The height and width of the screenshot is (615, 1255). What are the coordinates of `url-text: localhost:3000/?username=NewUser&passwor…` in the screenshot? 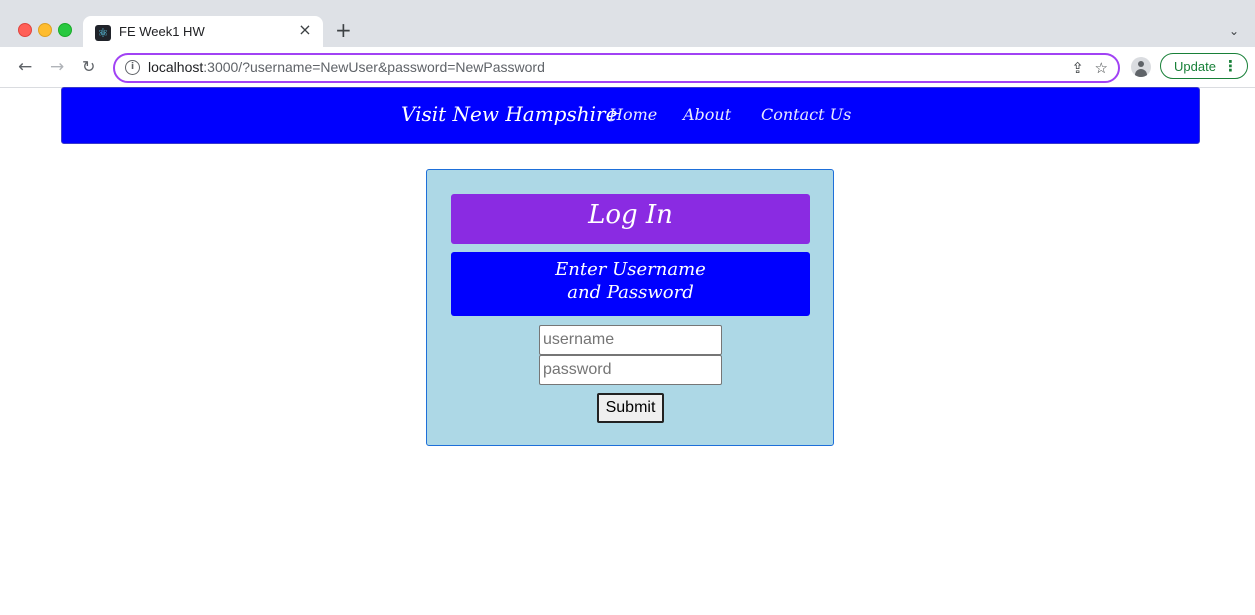 It's located at (346, 67).